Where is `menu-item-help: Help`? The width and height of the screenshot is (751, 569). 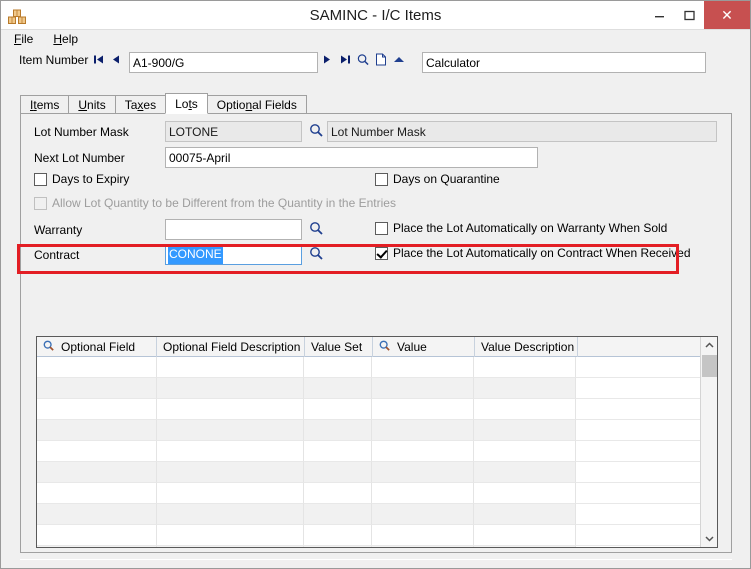
menu-item-help: Help is located at coordinates (65, 39).